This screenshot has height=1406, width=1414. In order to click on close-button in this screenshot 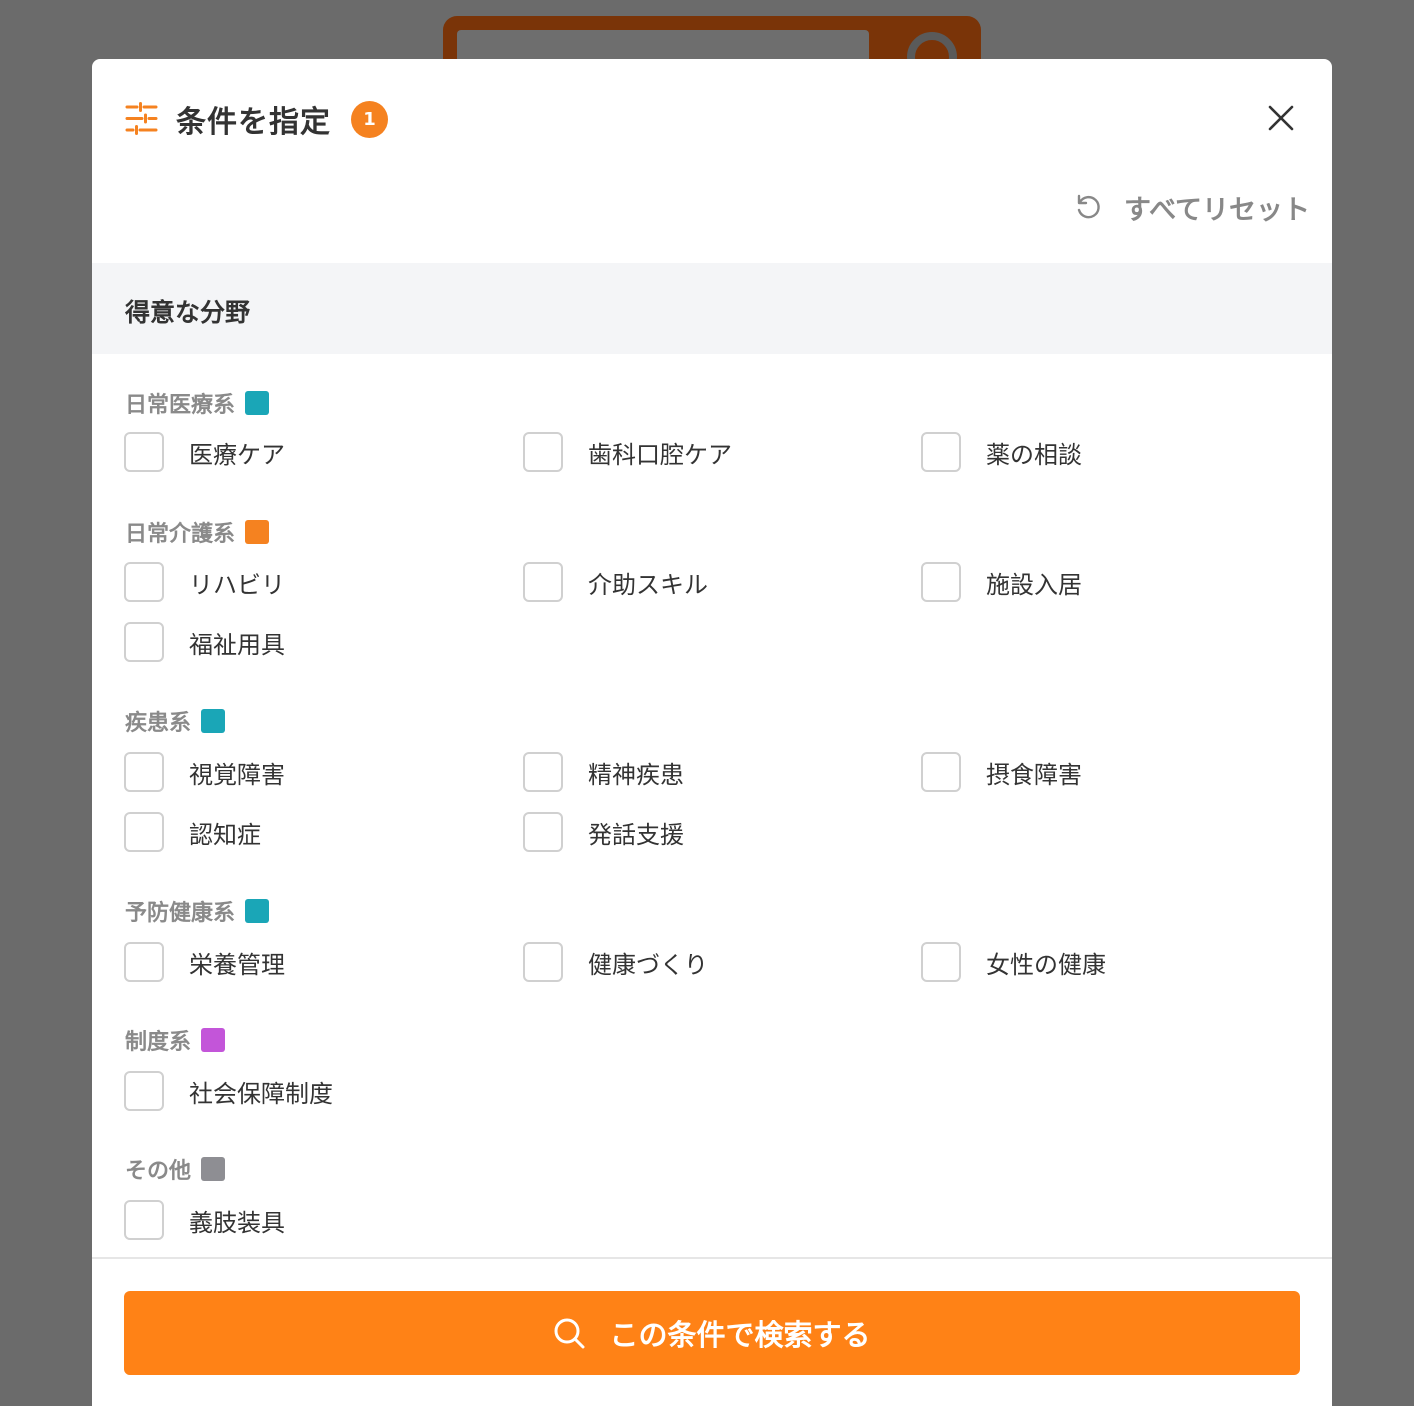, I will do `click(1281, 118)`.